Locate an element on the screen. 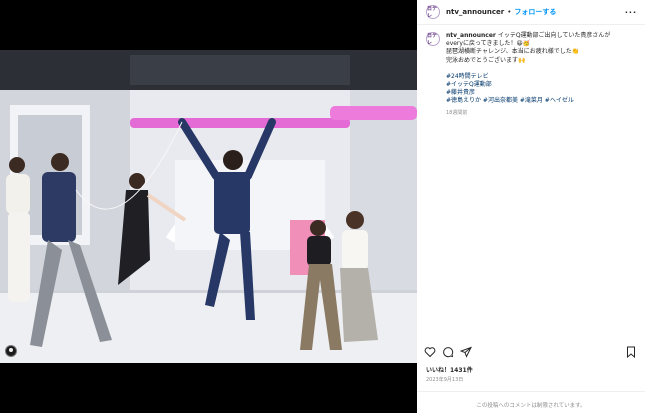 This screenshot has width=645, height=413. post-date: 2023年9月13日 is located at coordinates (445, 380).